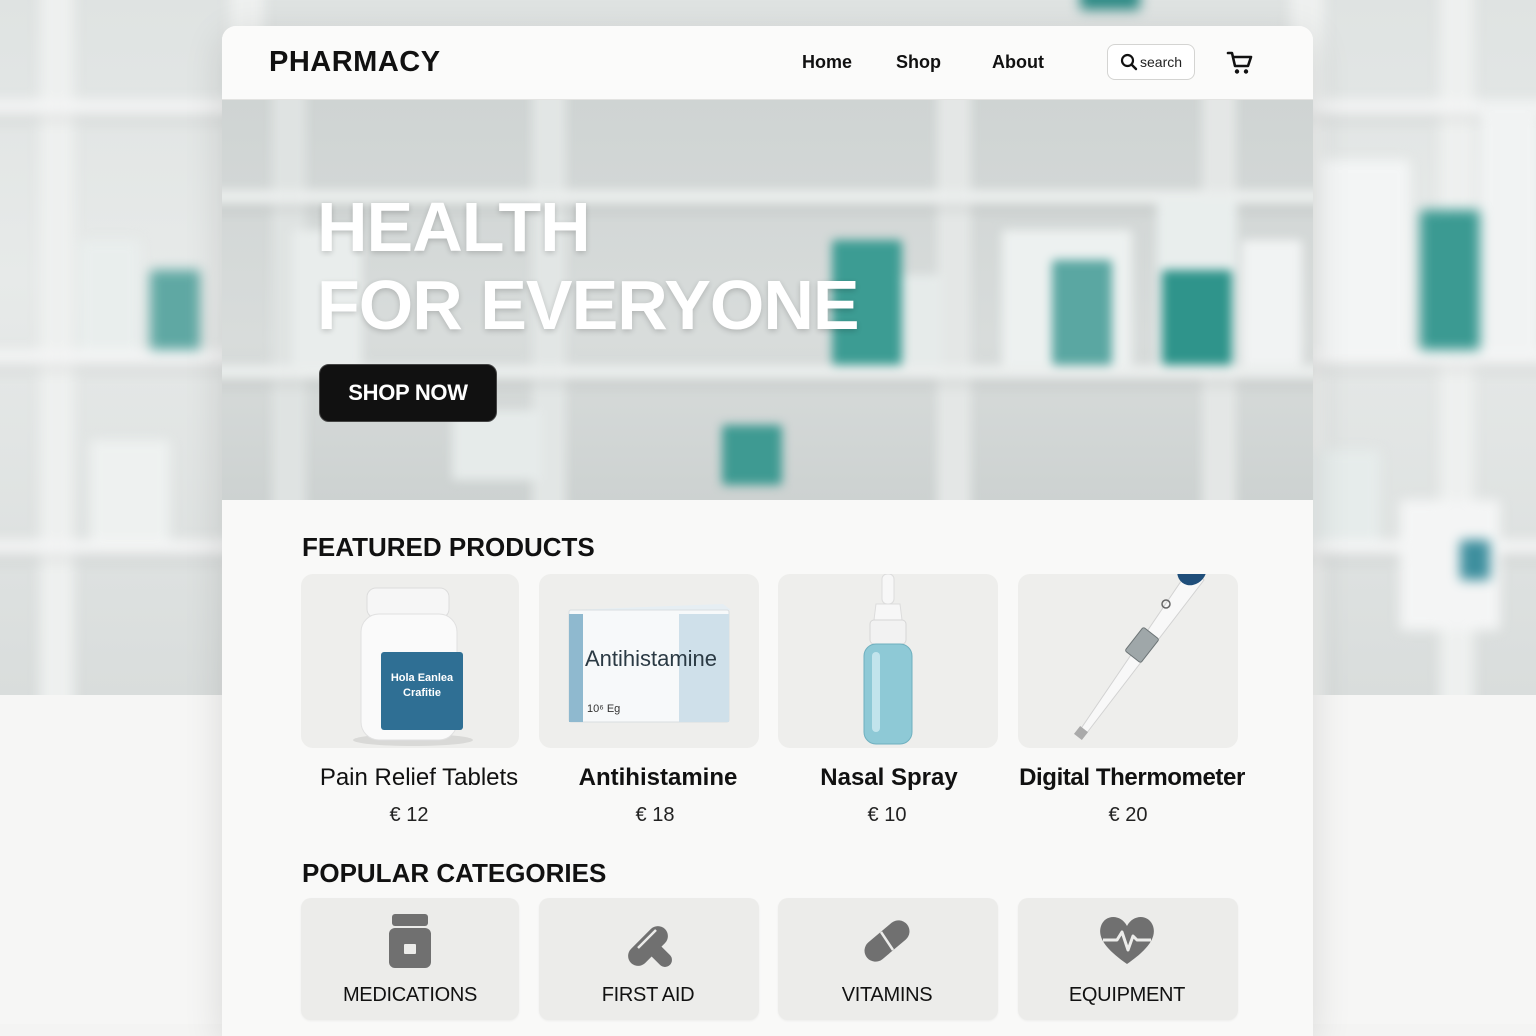  I want to click on pill-bottle-label-line-2: Crafitie, so click(422, 693).